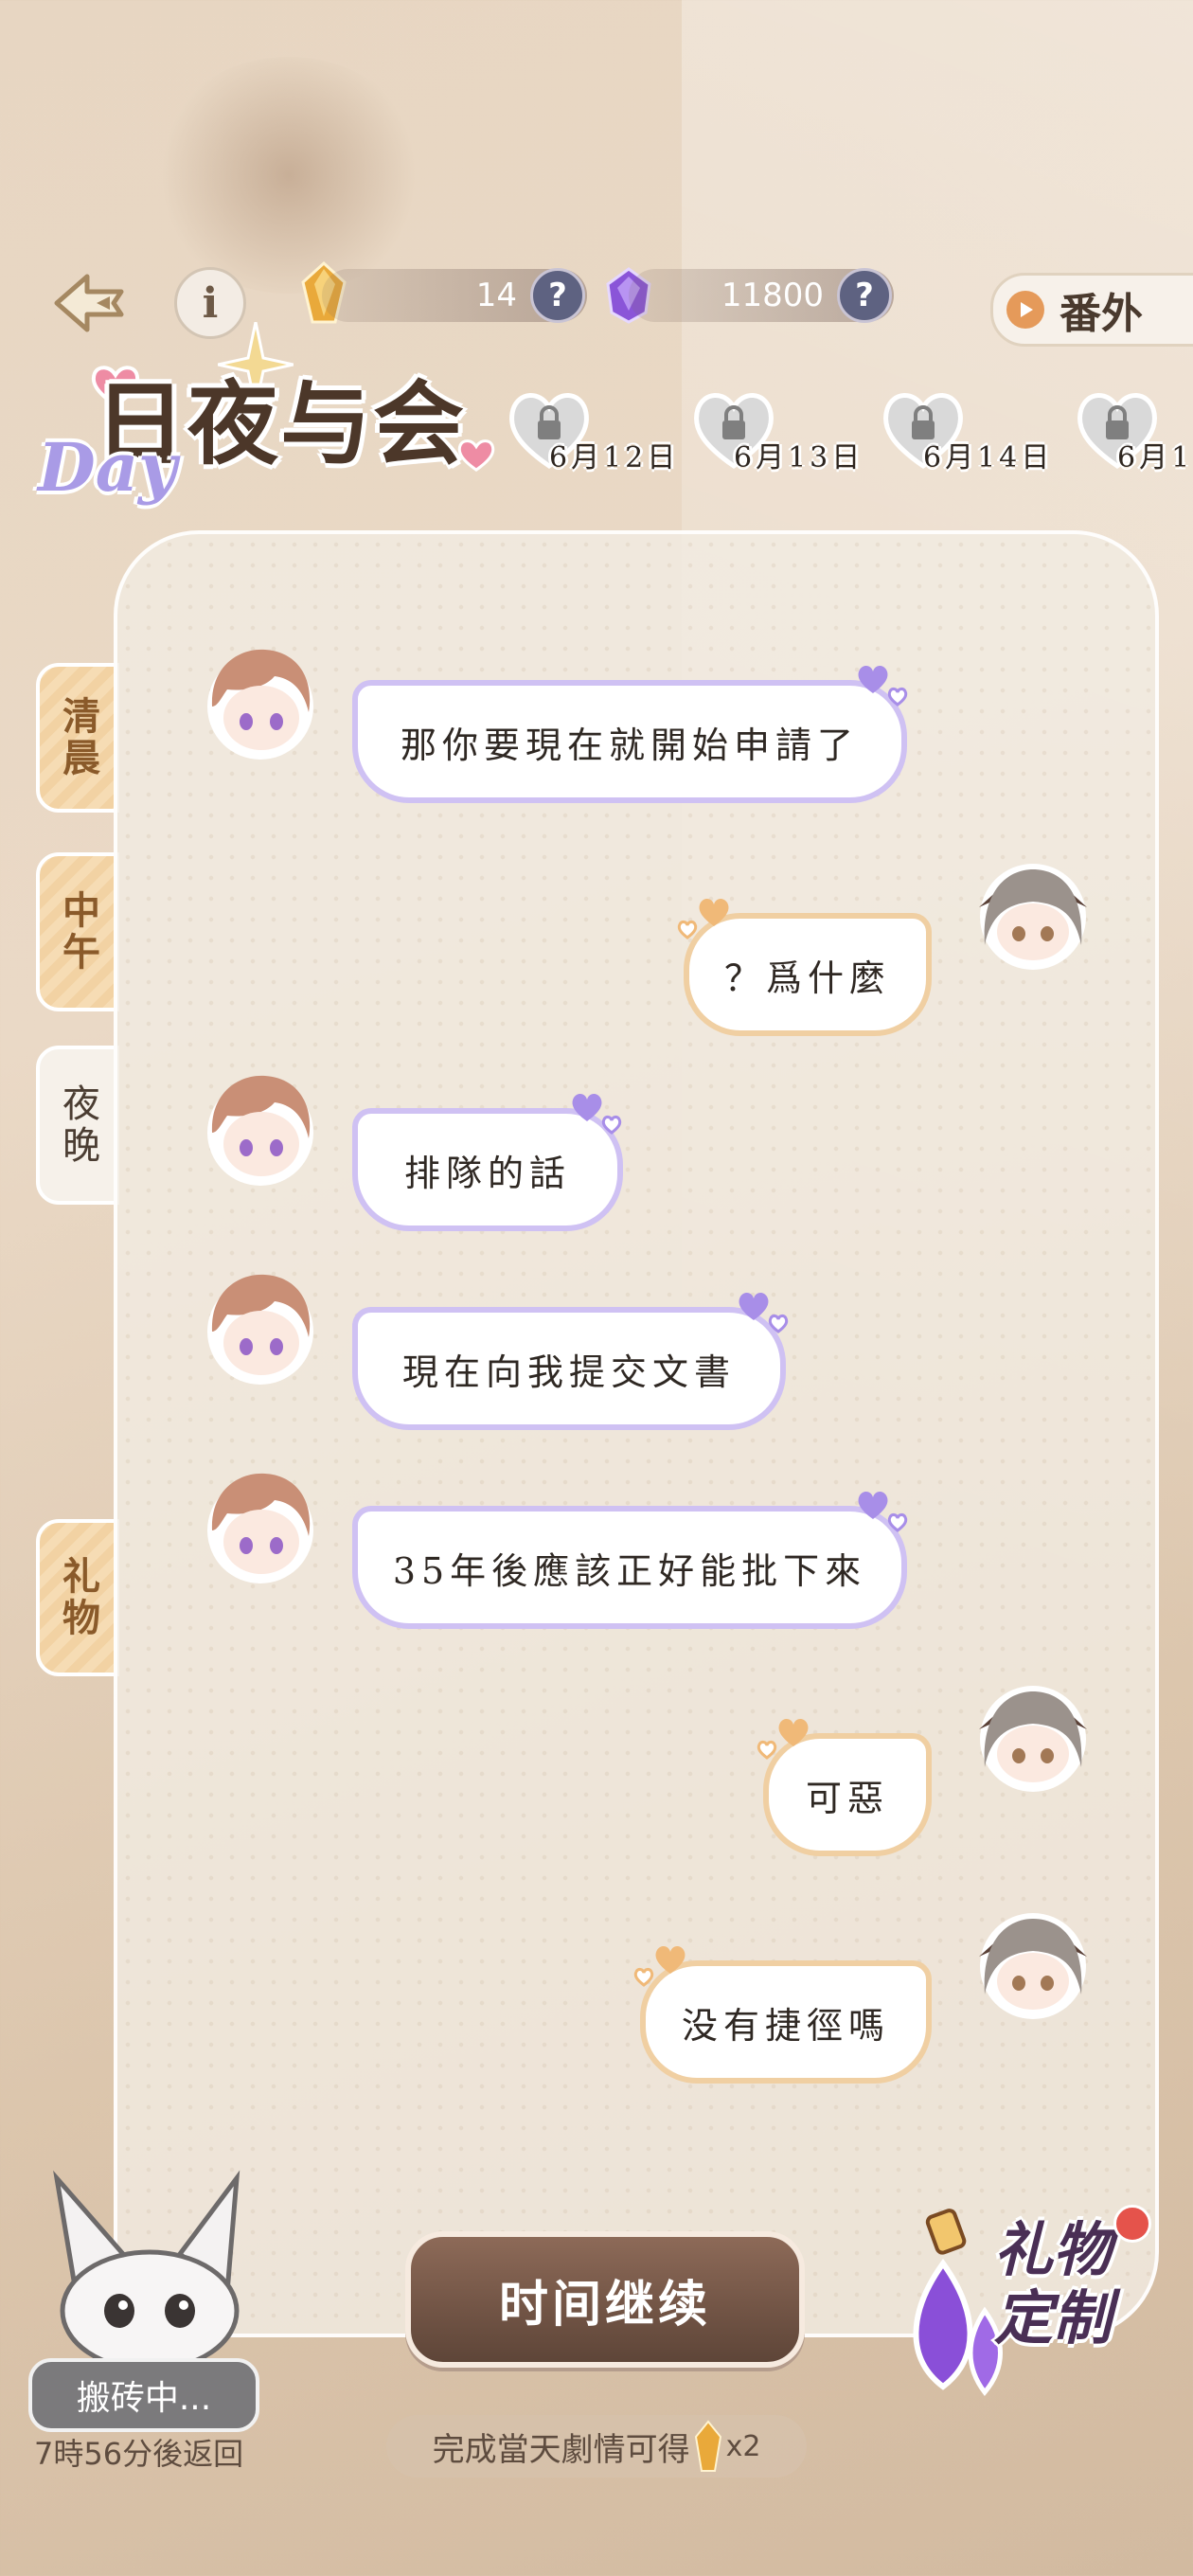 This screenshot has height=2576, width=1193. What do you see at coordinates (147, 2273) in the screenshot?
I see `bunny-pet-icon` at bounding box center [147, 2273].